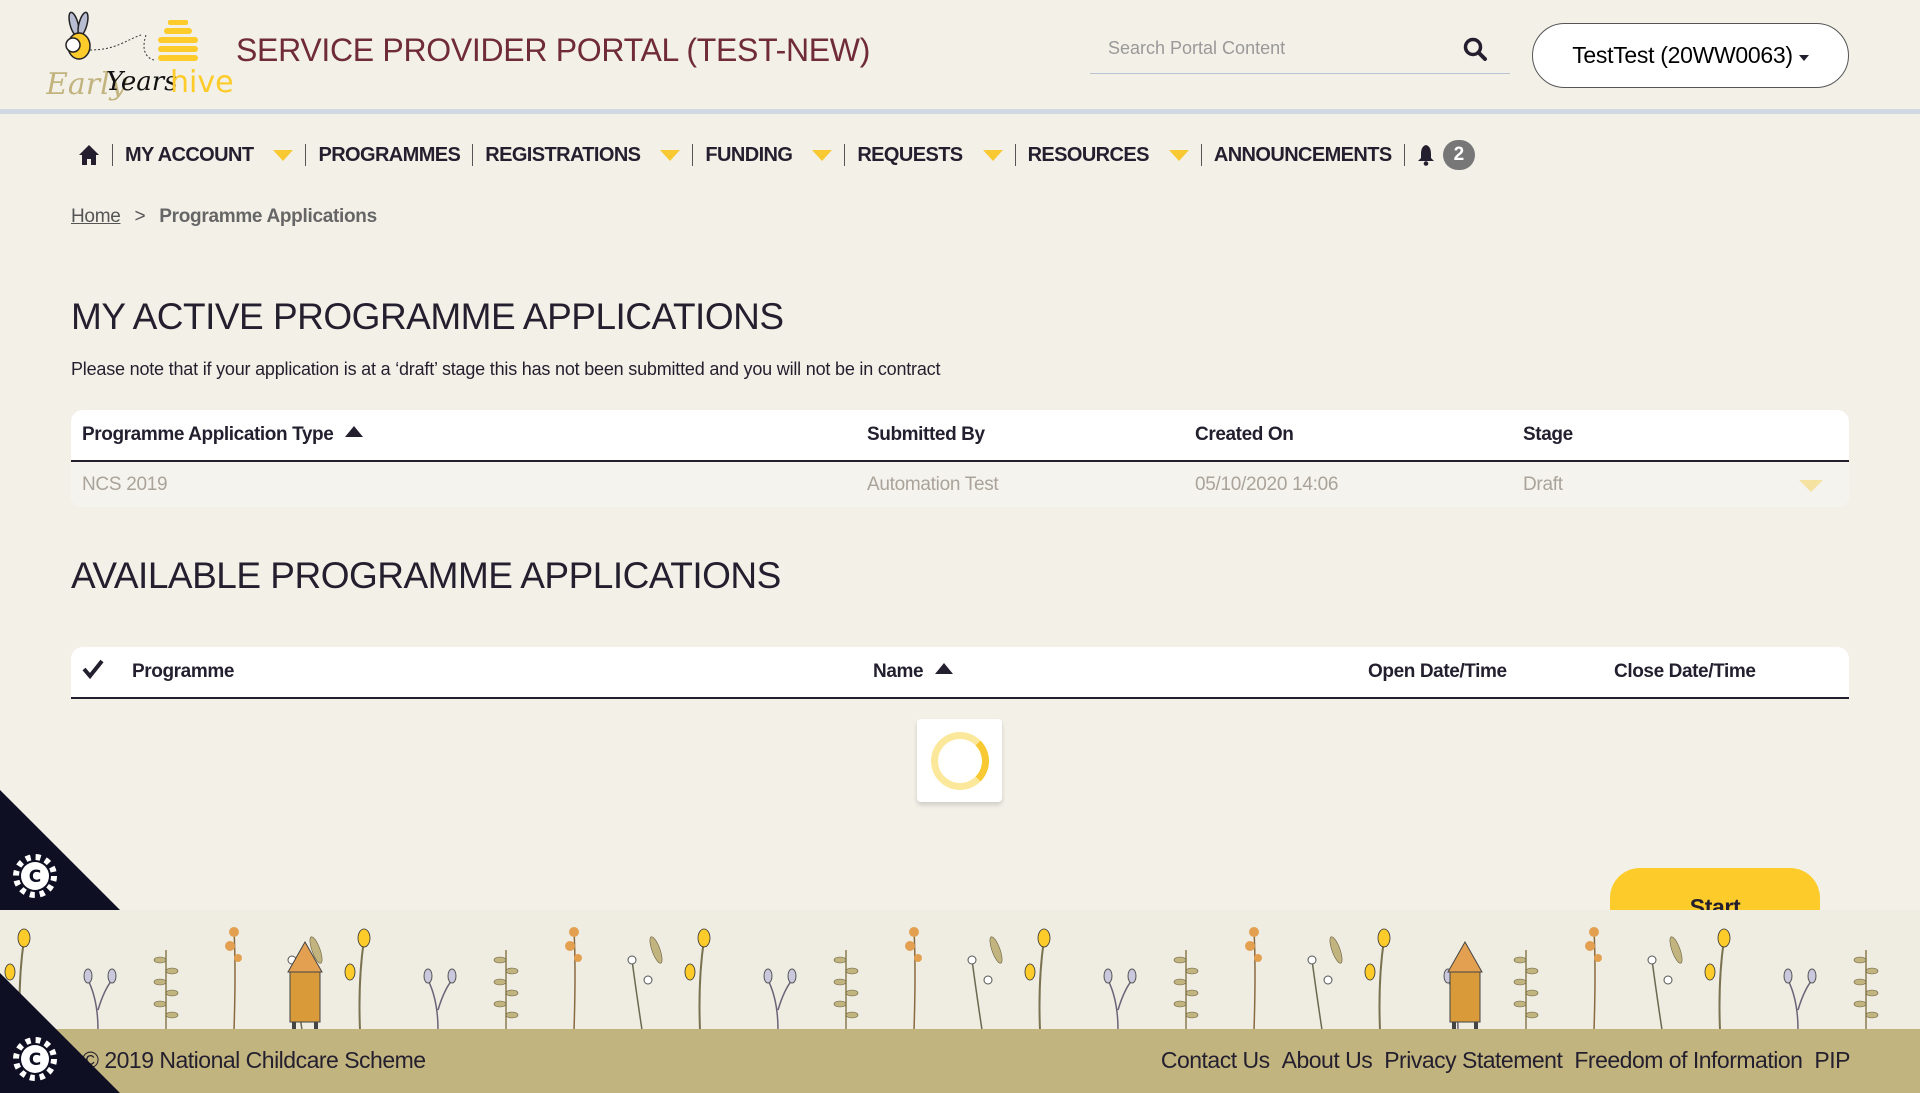 Image resolution: width=1920 pixels, height=1093 pixels. What do you see at coordinates (1811, 486) in the screenshot?
I see `row-menu-arrow-icon` at bounding box center [1811, 486].